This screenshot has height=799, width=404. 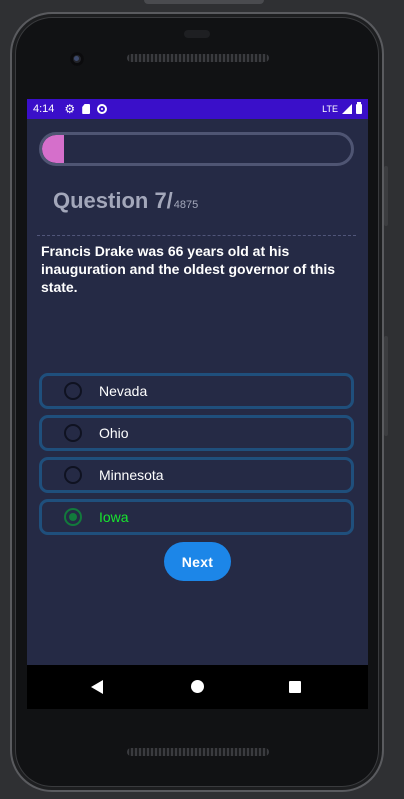 I want to click on front-camera-icon, so click(x=77, y=59).